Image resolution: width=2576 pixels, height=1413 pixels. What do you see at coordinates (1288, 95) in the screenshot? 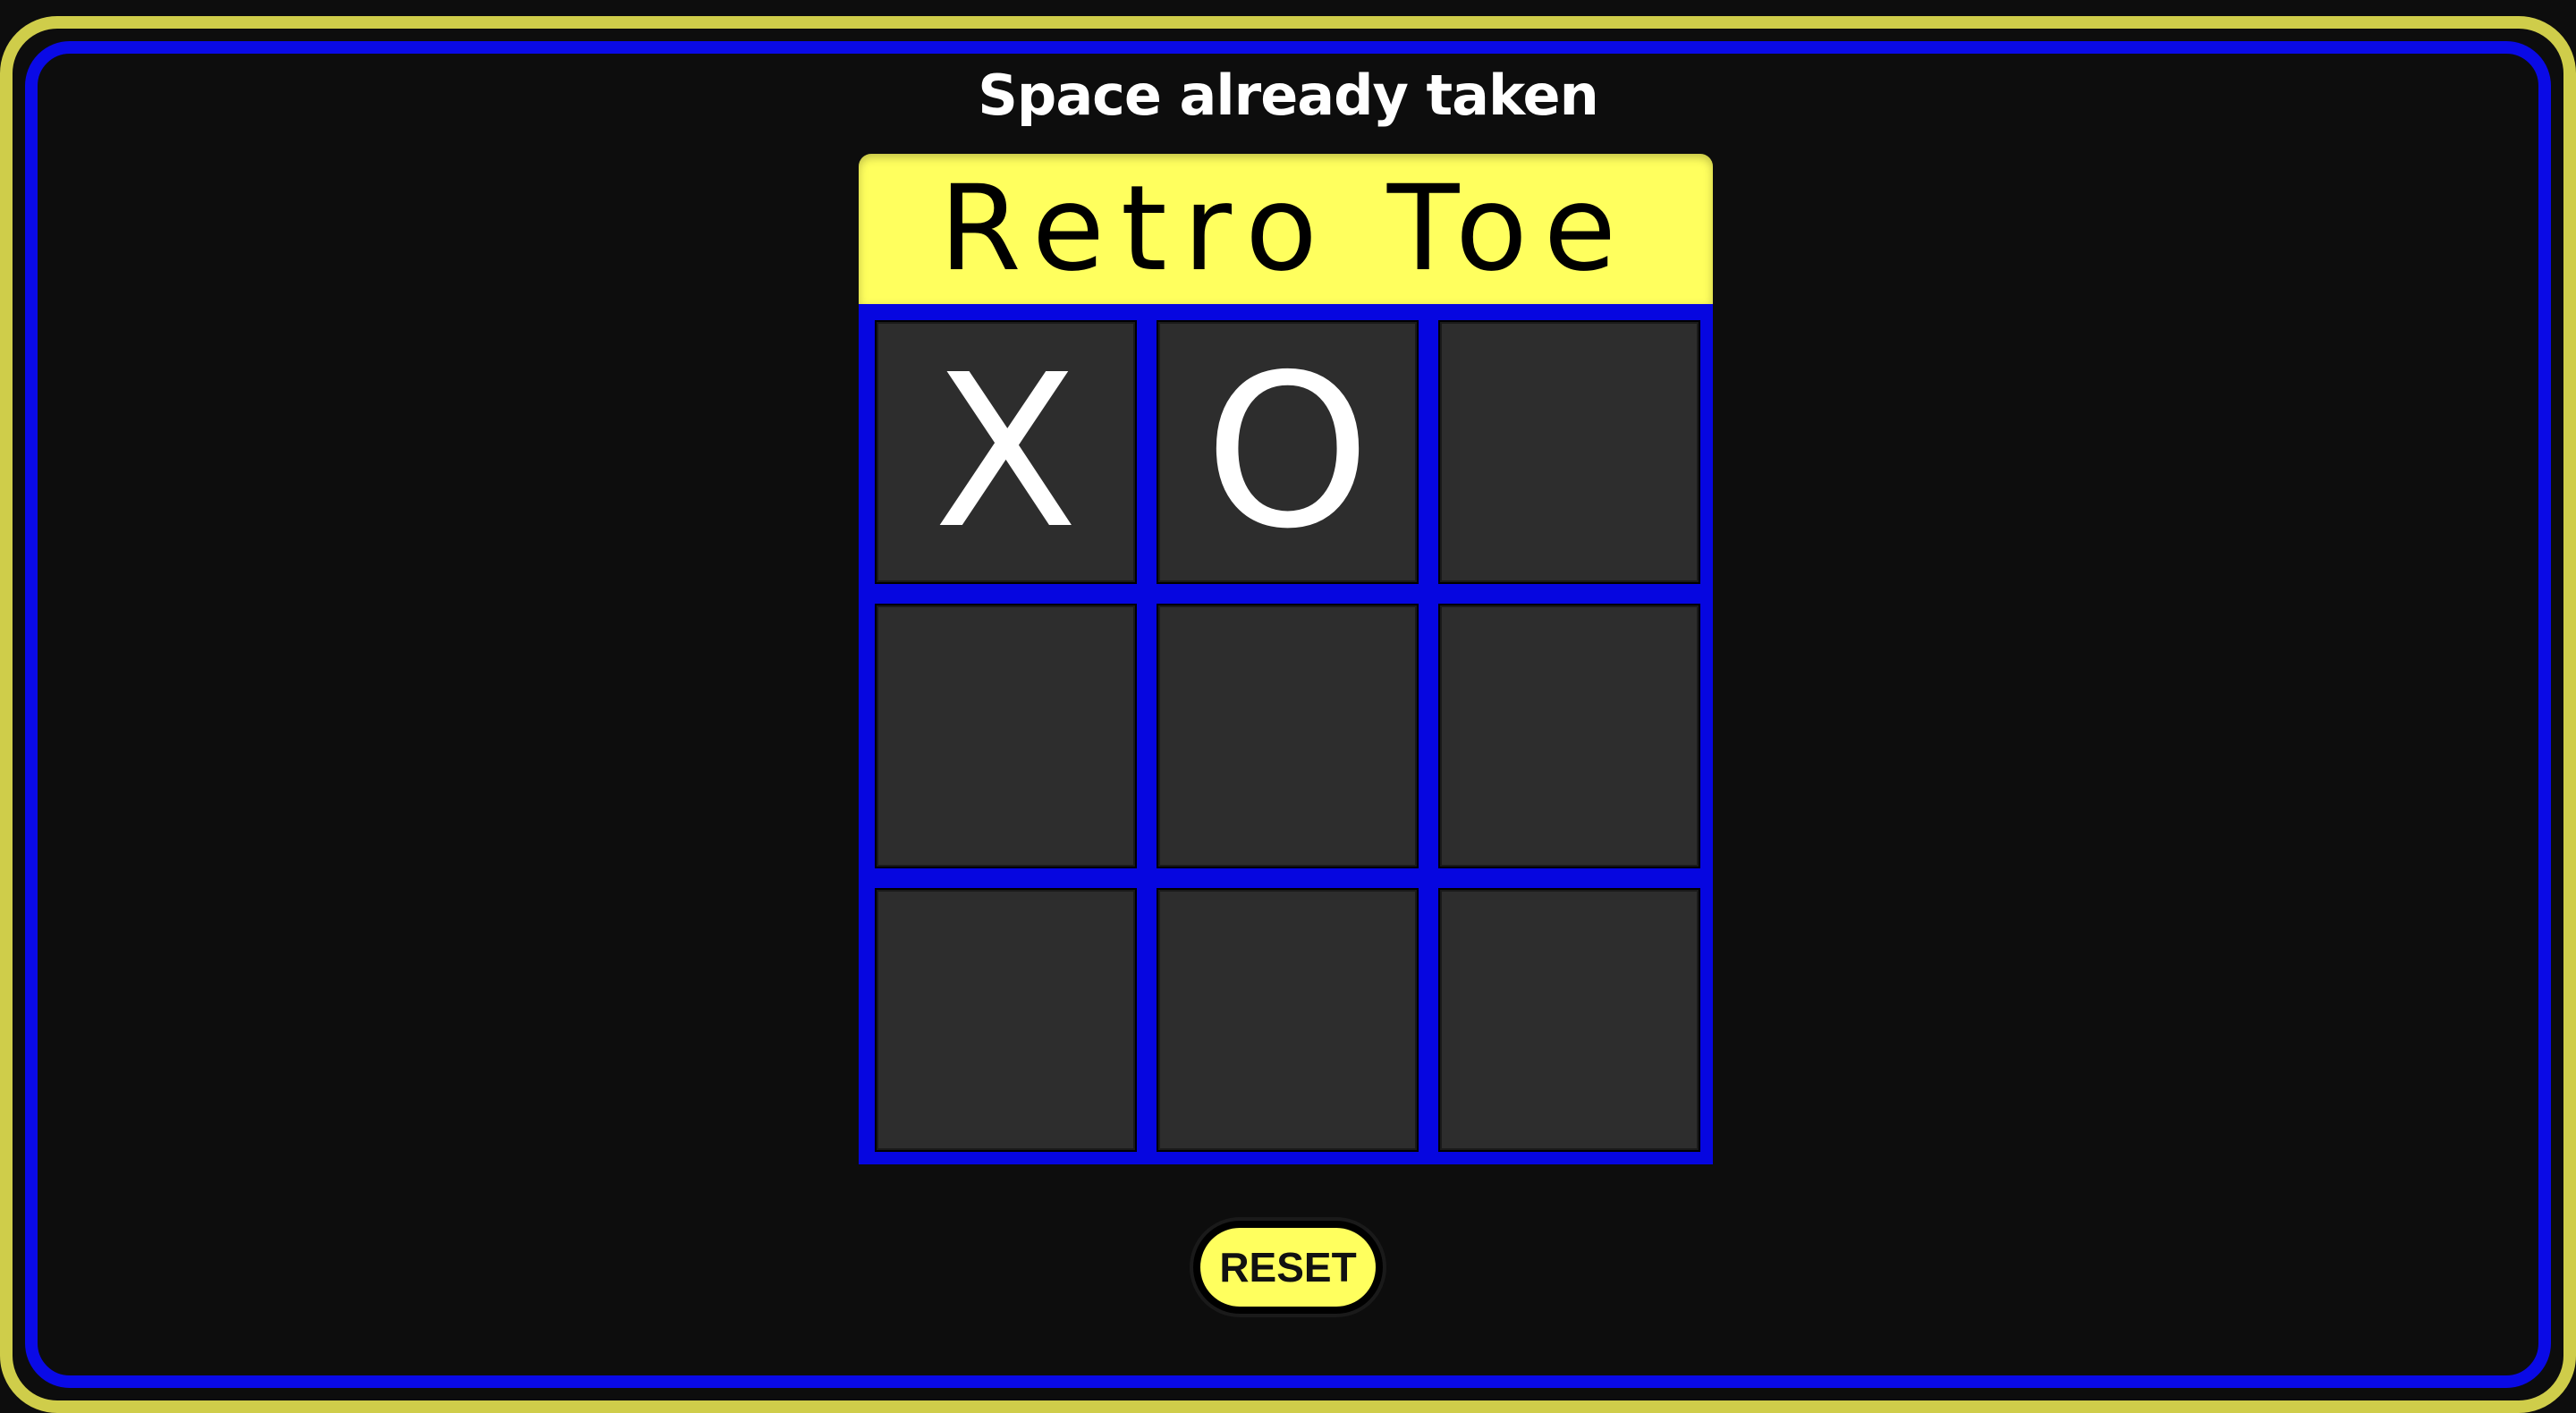
I see `status-message: Space already taken` at bounding box center [1288, 95].